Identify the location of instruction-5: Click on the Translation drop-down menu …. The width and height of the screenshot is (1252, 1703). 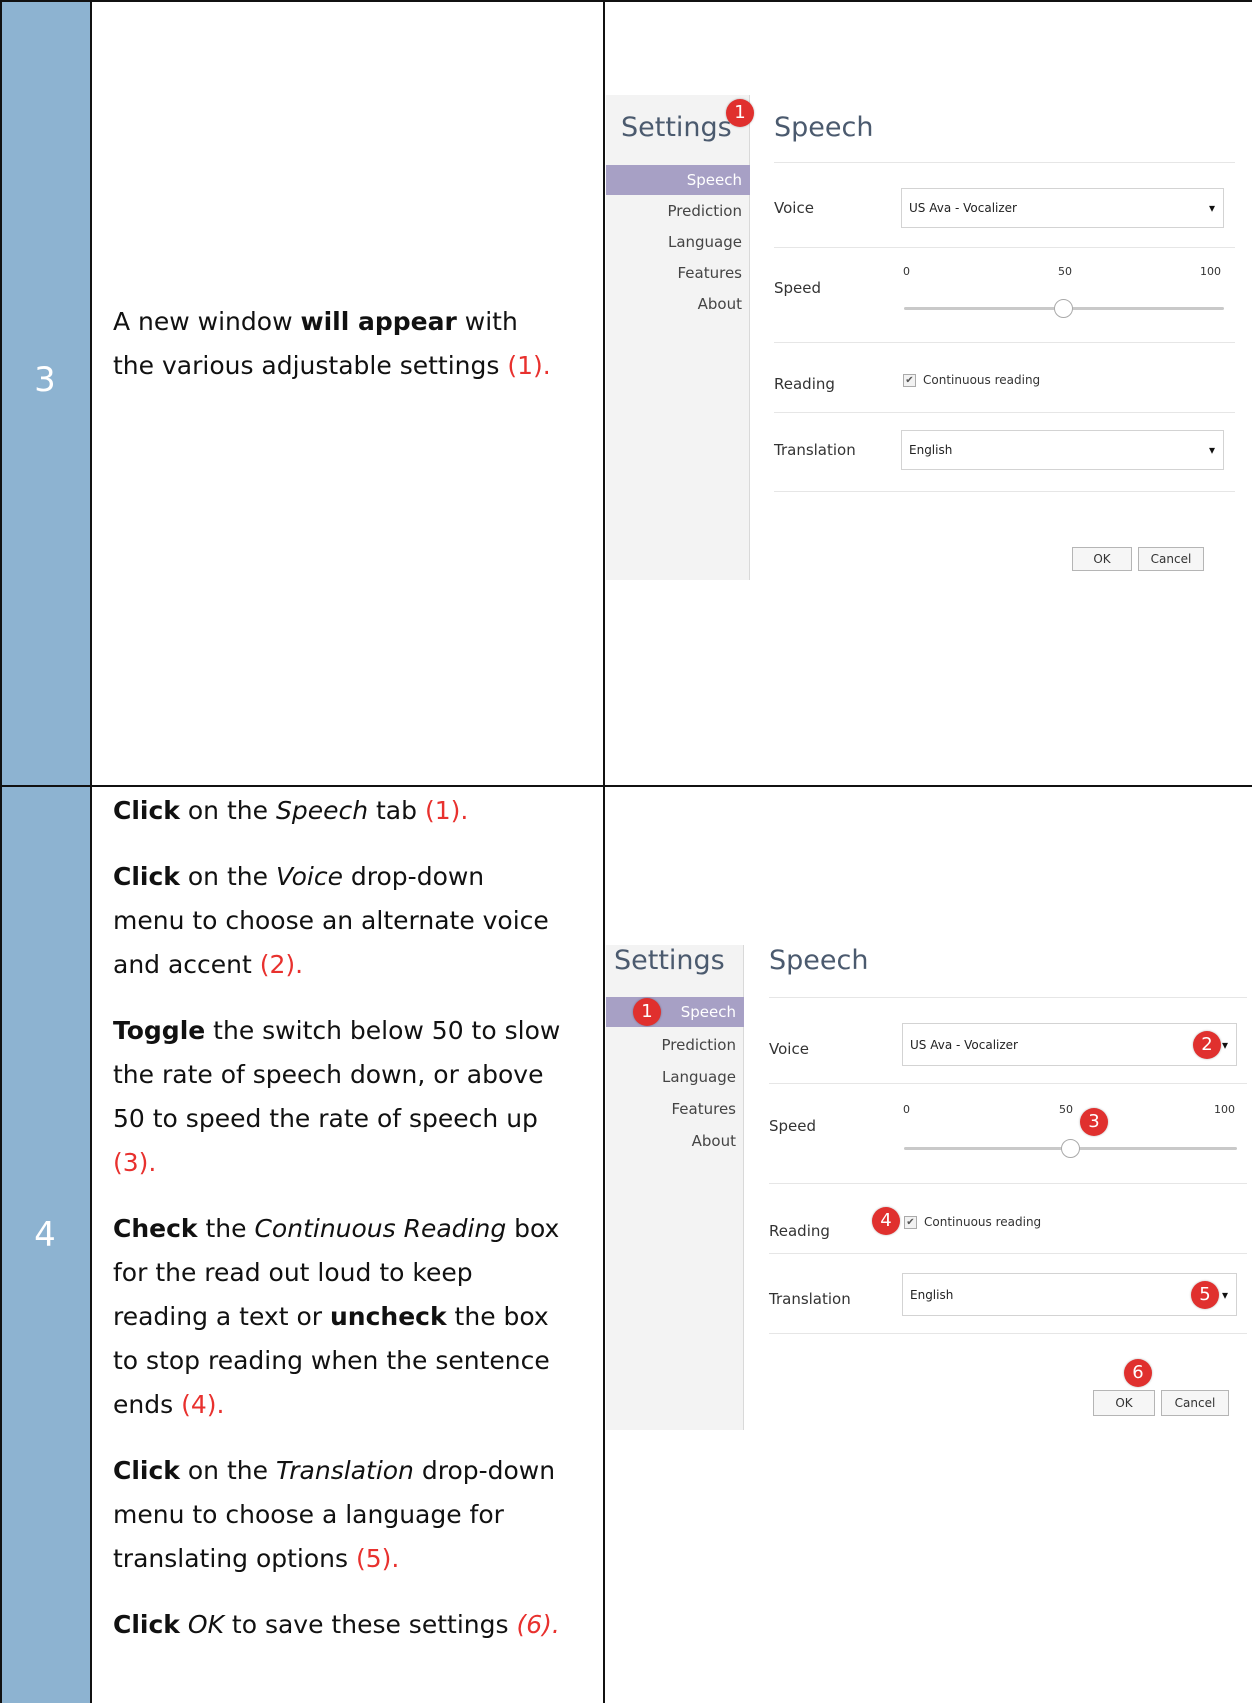
(338, 1515).